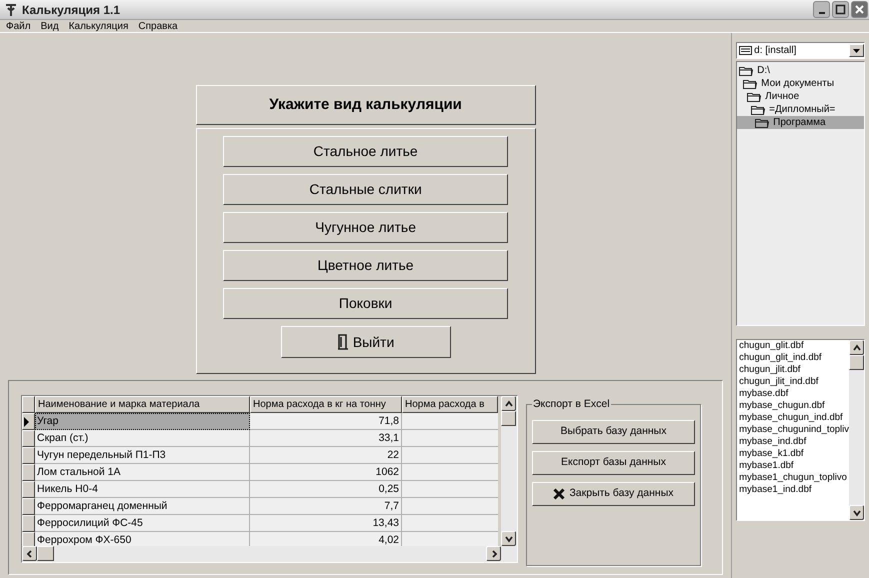 Image resolution: width=869 pixels, height=578 pixels. I want to click on maximize-icon, so click(840, 9).